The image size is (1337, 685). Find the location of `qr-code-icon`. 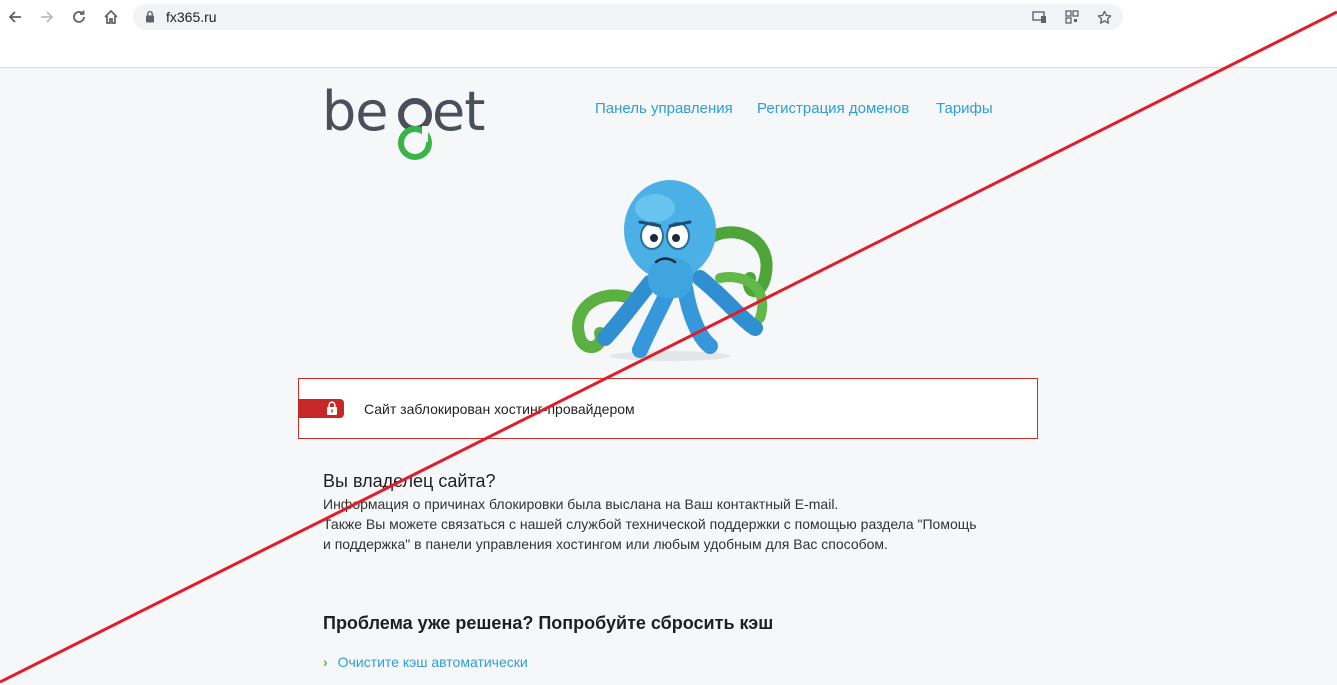

qr-code-icon is located at coordinates (1072, 17).